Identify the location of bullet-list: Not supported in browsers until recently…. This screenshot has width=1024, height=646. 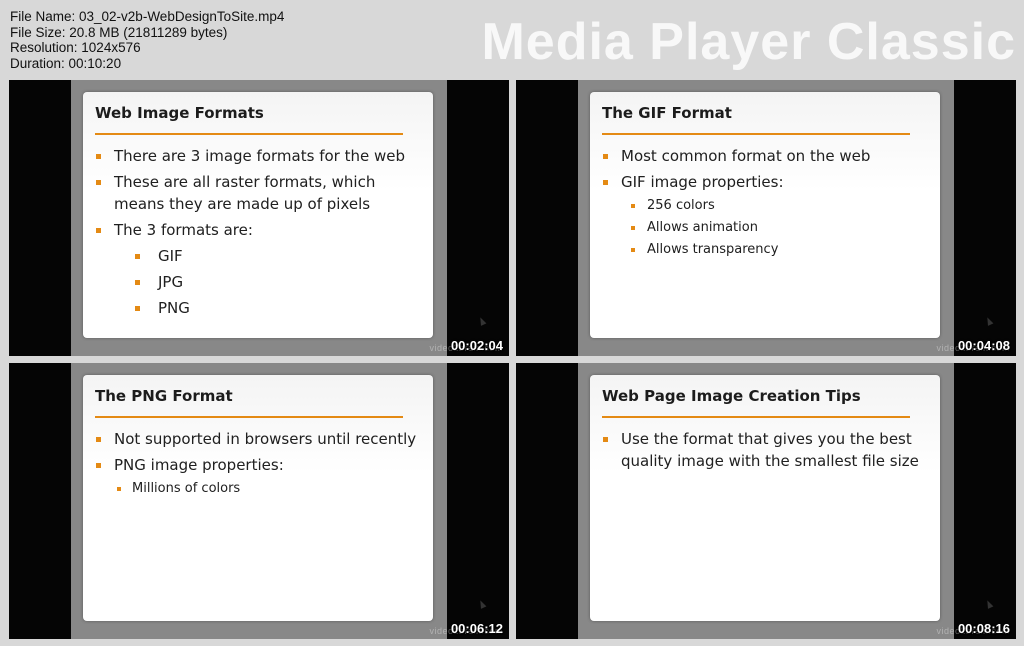
(260, 465).